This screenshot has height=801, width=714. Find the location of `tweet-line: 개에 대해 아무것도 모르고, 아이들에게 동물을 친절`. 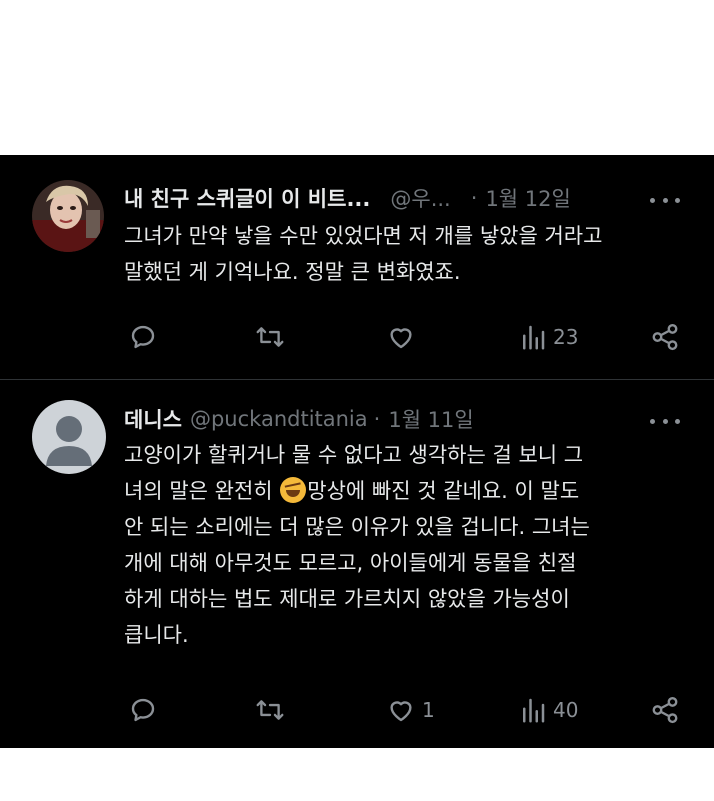

tweet-line: 개에 대해 아무것도 모르고, 아이들에게 동물을 친절 is located at coordinates (350, 563).